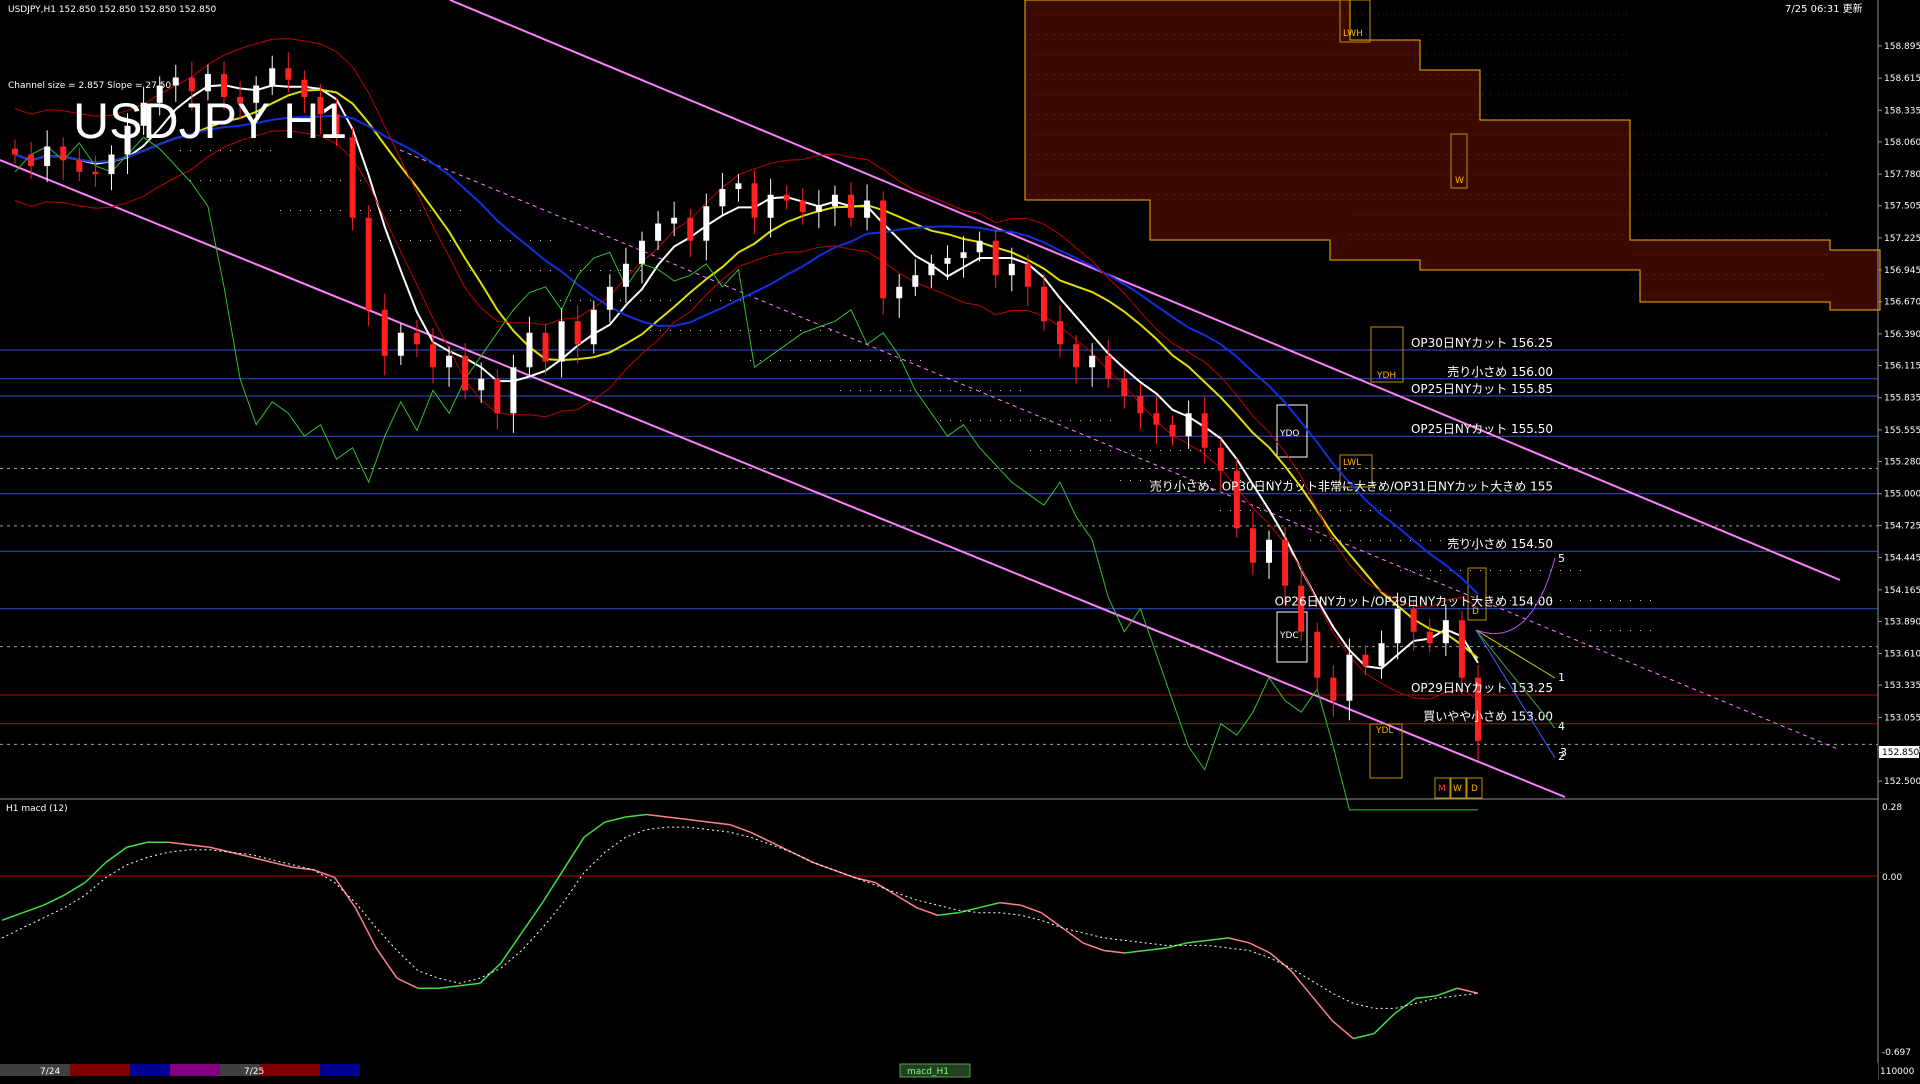 This screenshot has height=1084, width=1920. I want to click on y-tick-label: 154.725, so click(1902, 526).